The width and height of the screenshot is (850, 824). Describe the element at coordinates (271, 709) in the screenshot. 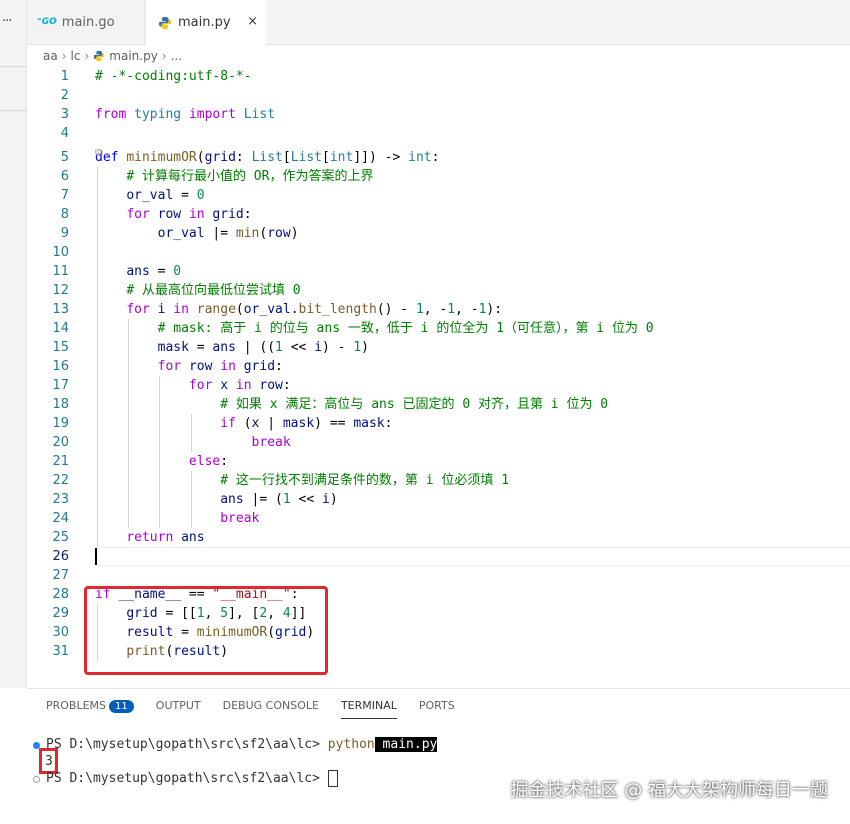

I see `tab-debug-console: DEBUG CONSOLE` at that location.